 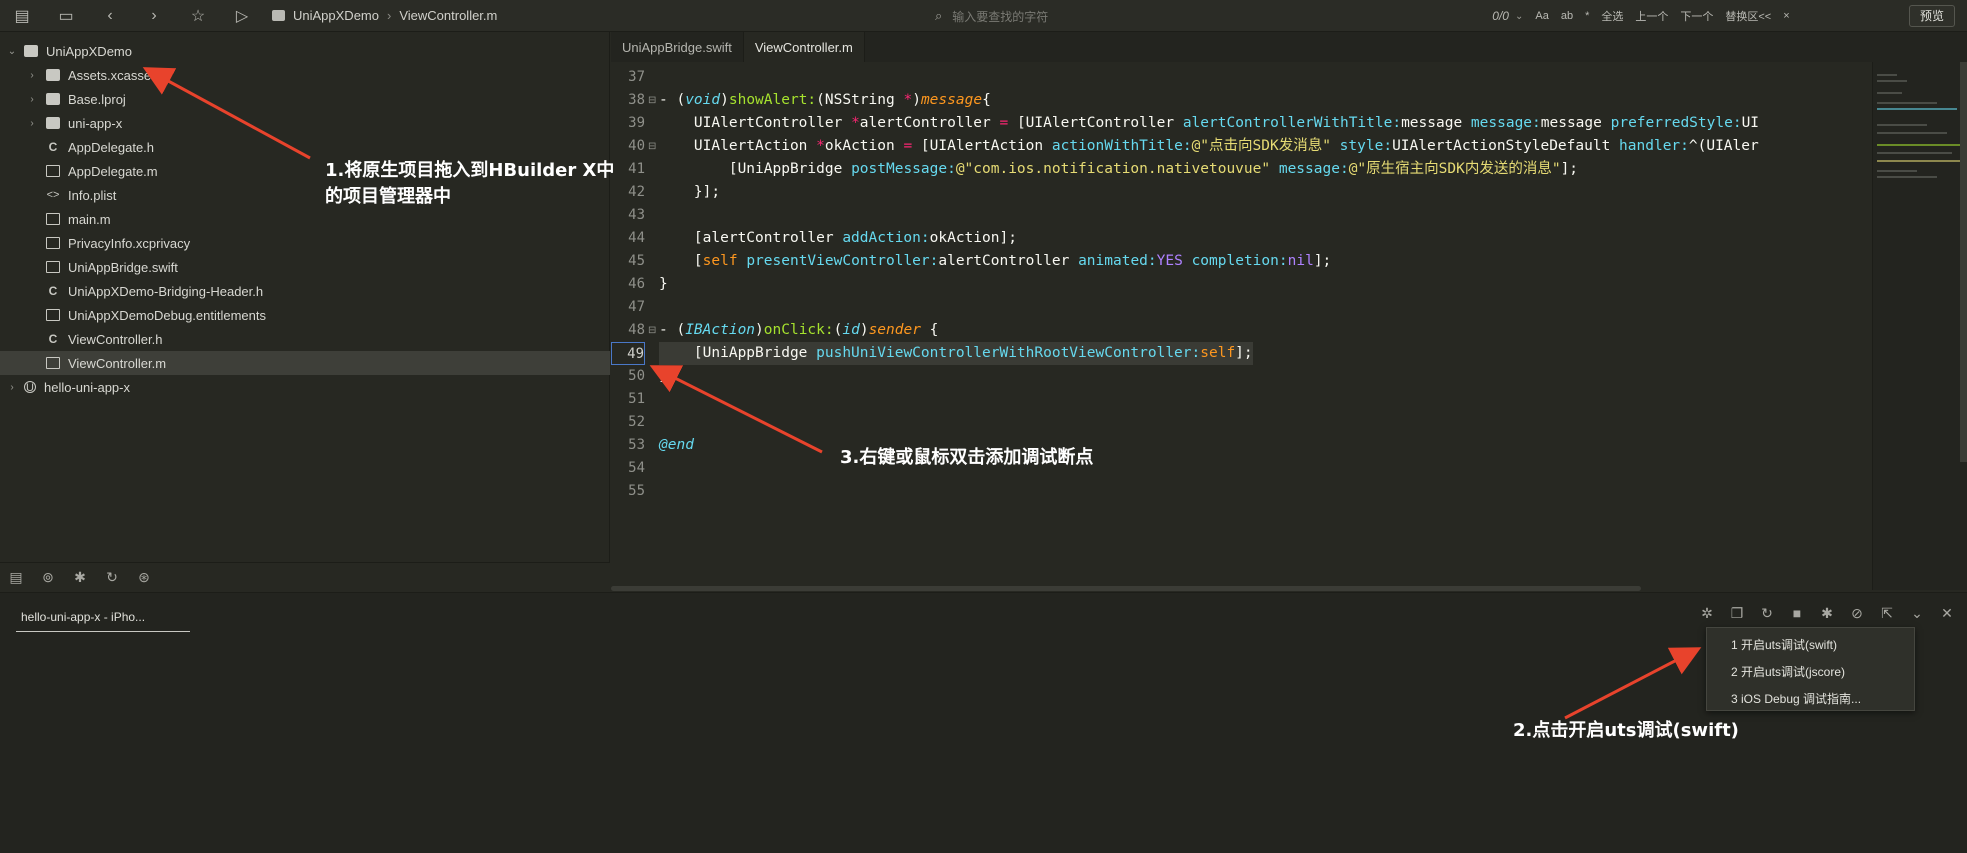 What do you see at coordinates (677, 47) in the screenshot?
I see `tab-uniappbridge-swift: UniAppBridge.swift` at bounding box center [677, 47].